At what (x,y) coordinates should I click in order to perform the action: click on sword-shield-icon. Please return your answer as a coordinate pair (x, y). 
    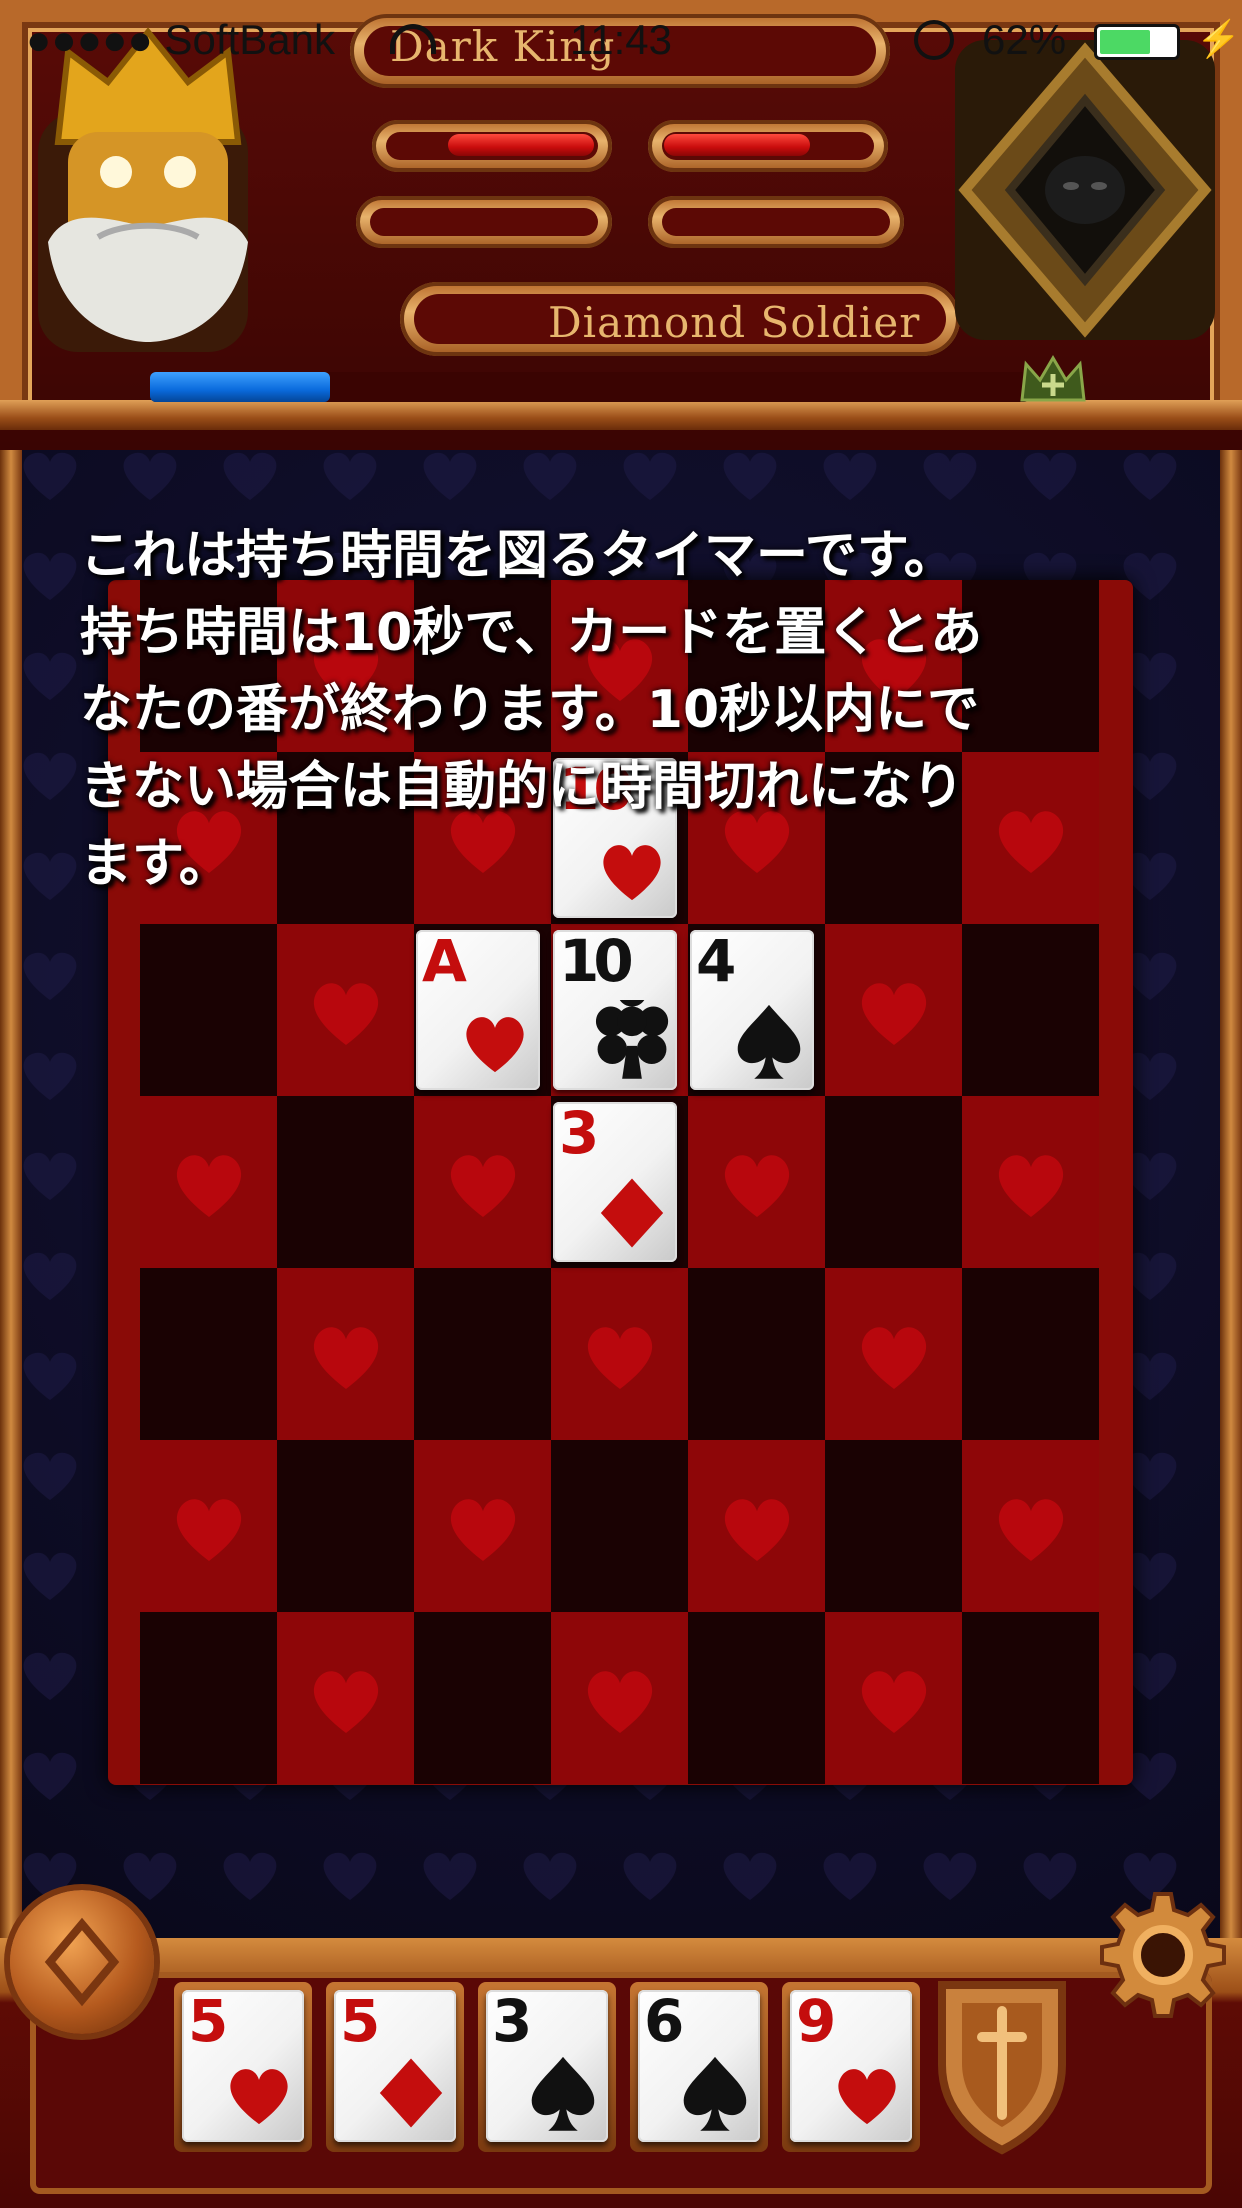
    Looking at the image, I should click on (1002, 2065).